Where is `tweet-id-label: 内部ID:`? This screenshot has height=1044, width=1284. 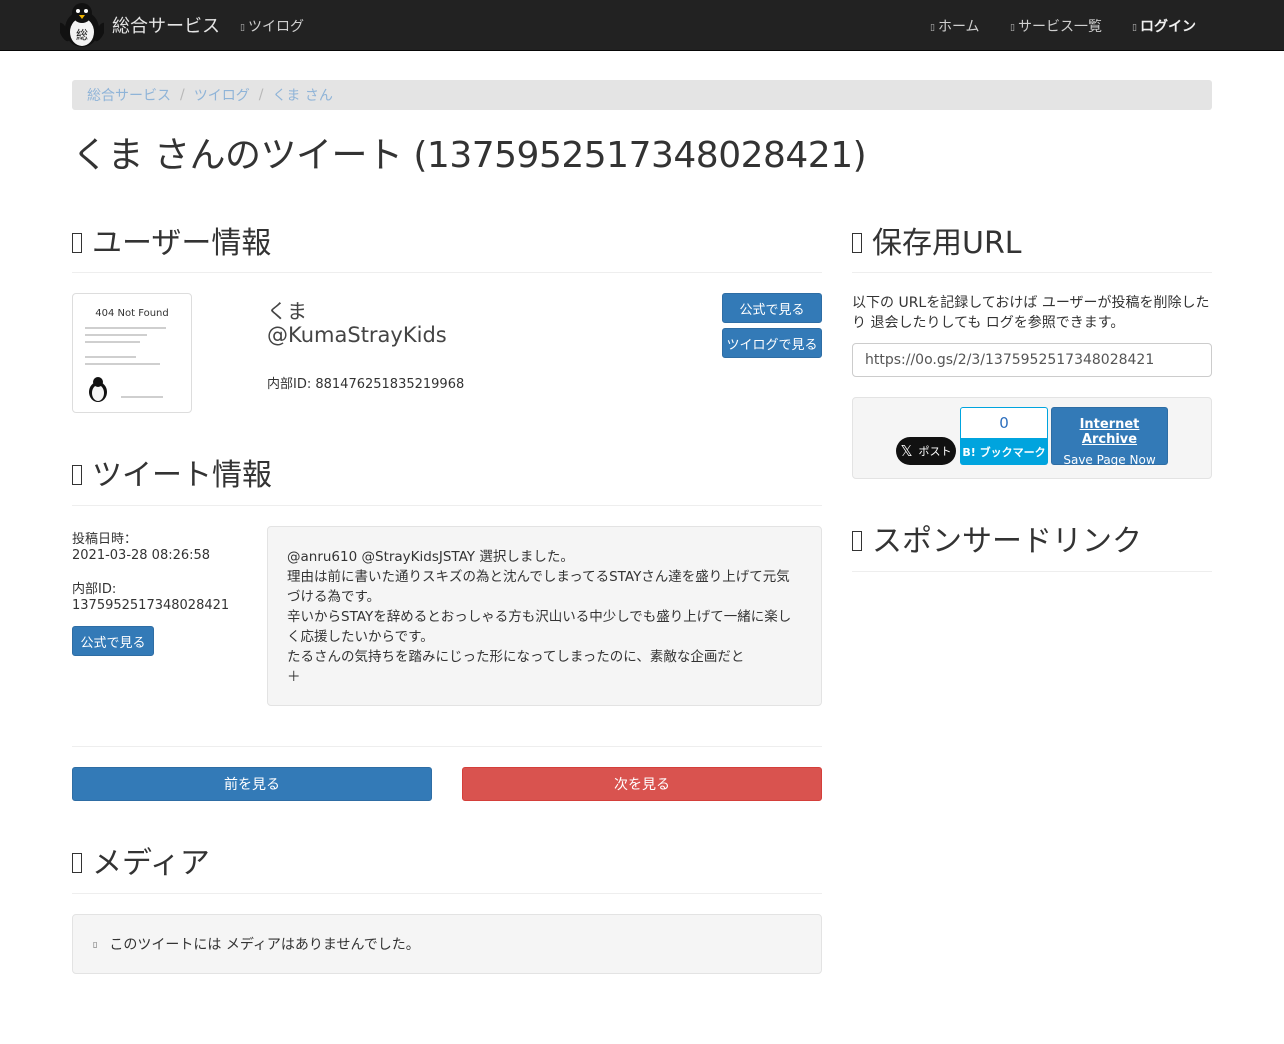 tweet-id-label: 内部ID: is located at coordinates (94, 589).